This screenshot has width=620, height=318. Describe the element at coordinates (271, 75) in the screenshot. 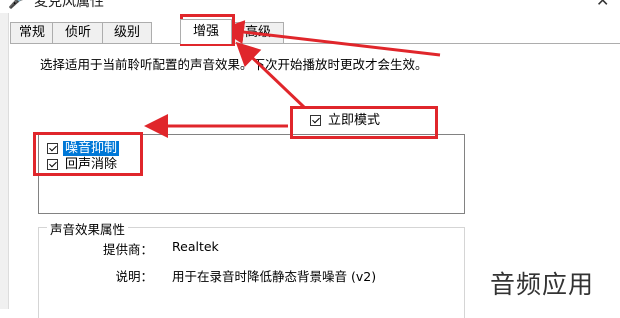

I see `arrow-to-immediate-mode` at that location.